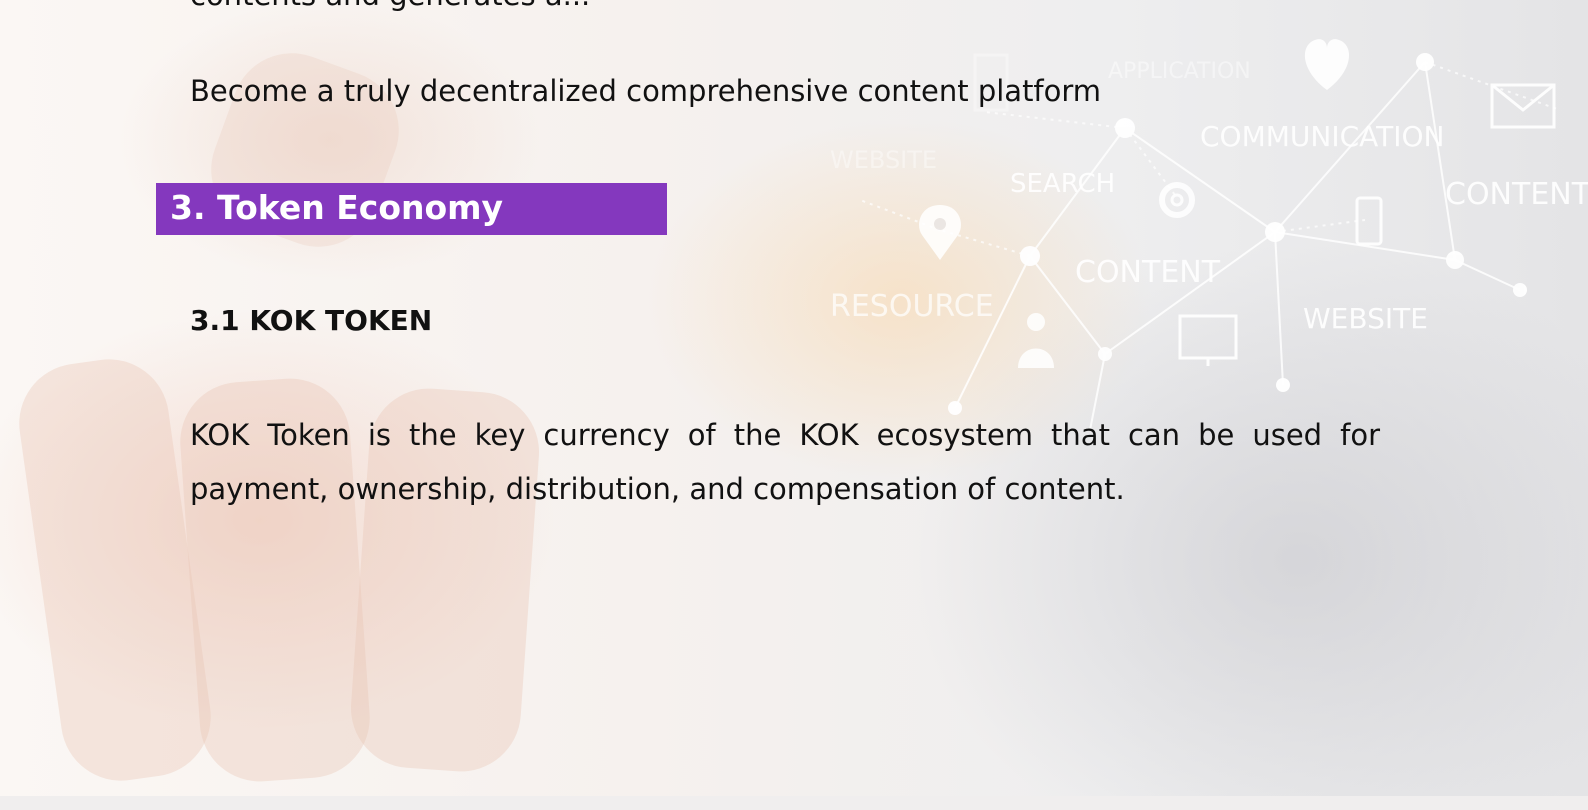 Image resolution: width=1588 pixels, height=810 pixels. What do you see at coordinates (337, 207) in the screenshot?
I see `section-heading: 3. Token Economy` at bounding box center [337, 207].